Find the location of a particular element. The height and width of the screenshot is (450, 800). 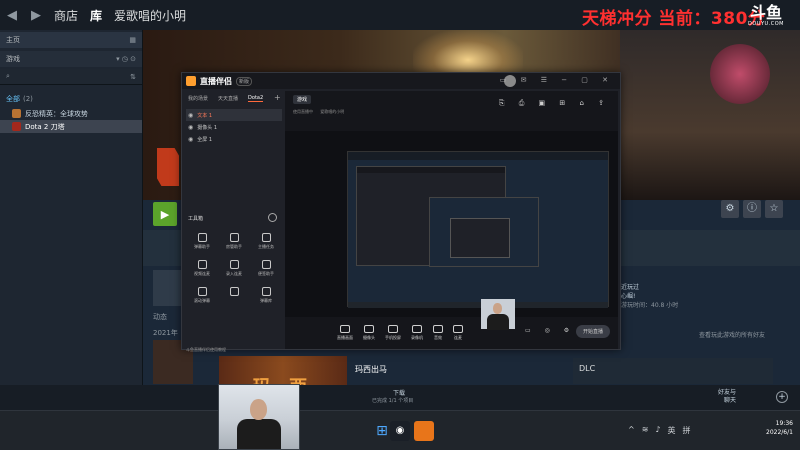

tray-chevron-icon: ^ is located at coordinates (631, 430).